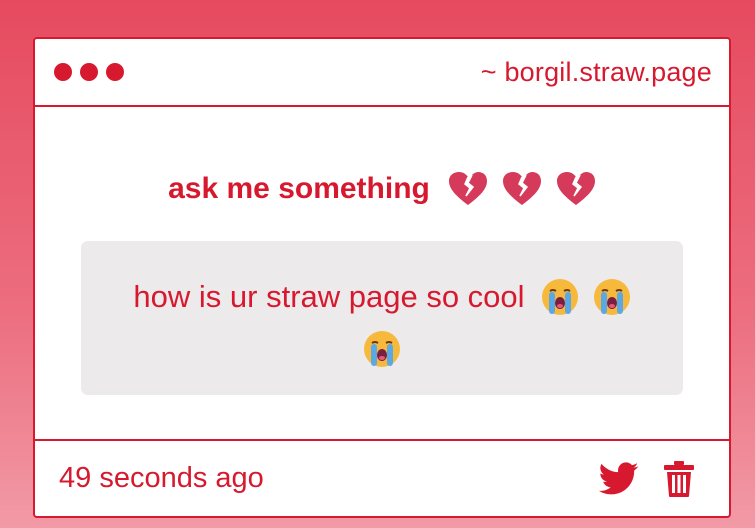 The height and width of the screenshot is (528, 755). I want to click on question-text: how is ur straw page so cool, so click(329, 296).